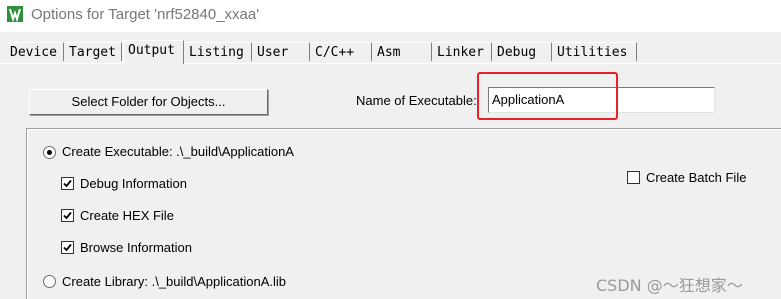 The width and height of the screenshot is (781, 299). What do you see at coordinates (133, 183) in the screenshot?
I see `debug-information-label: Debug Information` at bounding box center [133, 183].